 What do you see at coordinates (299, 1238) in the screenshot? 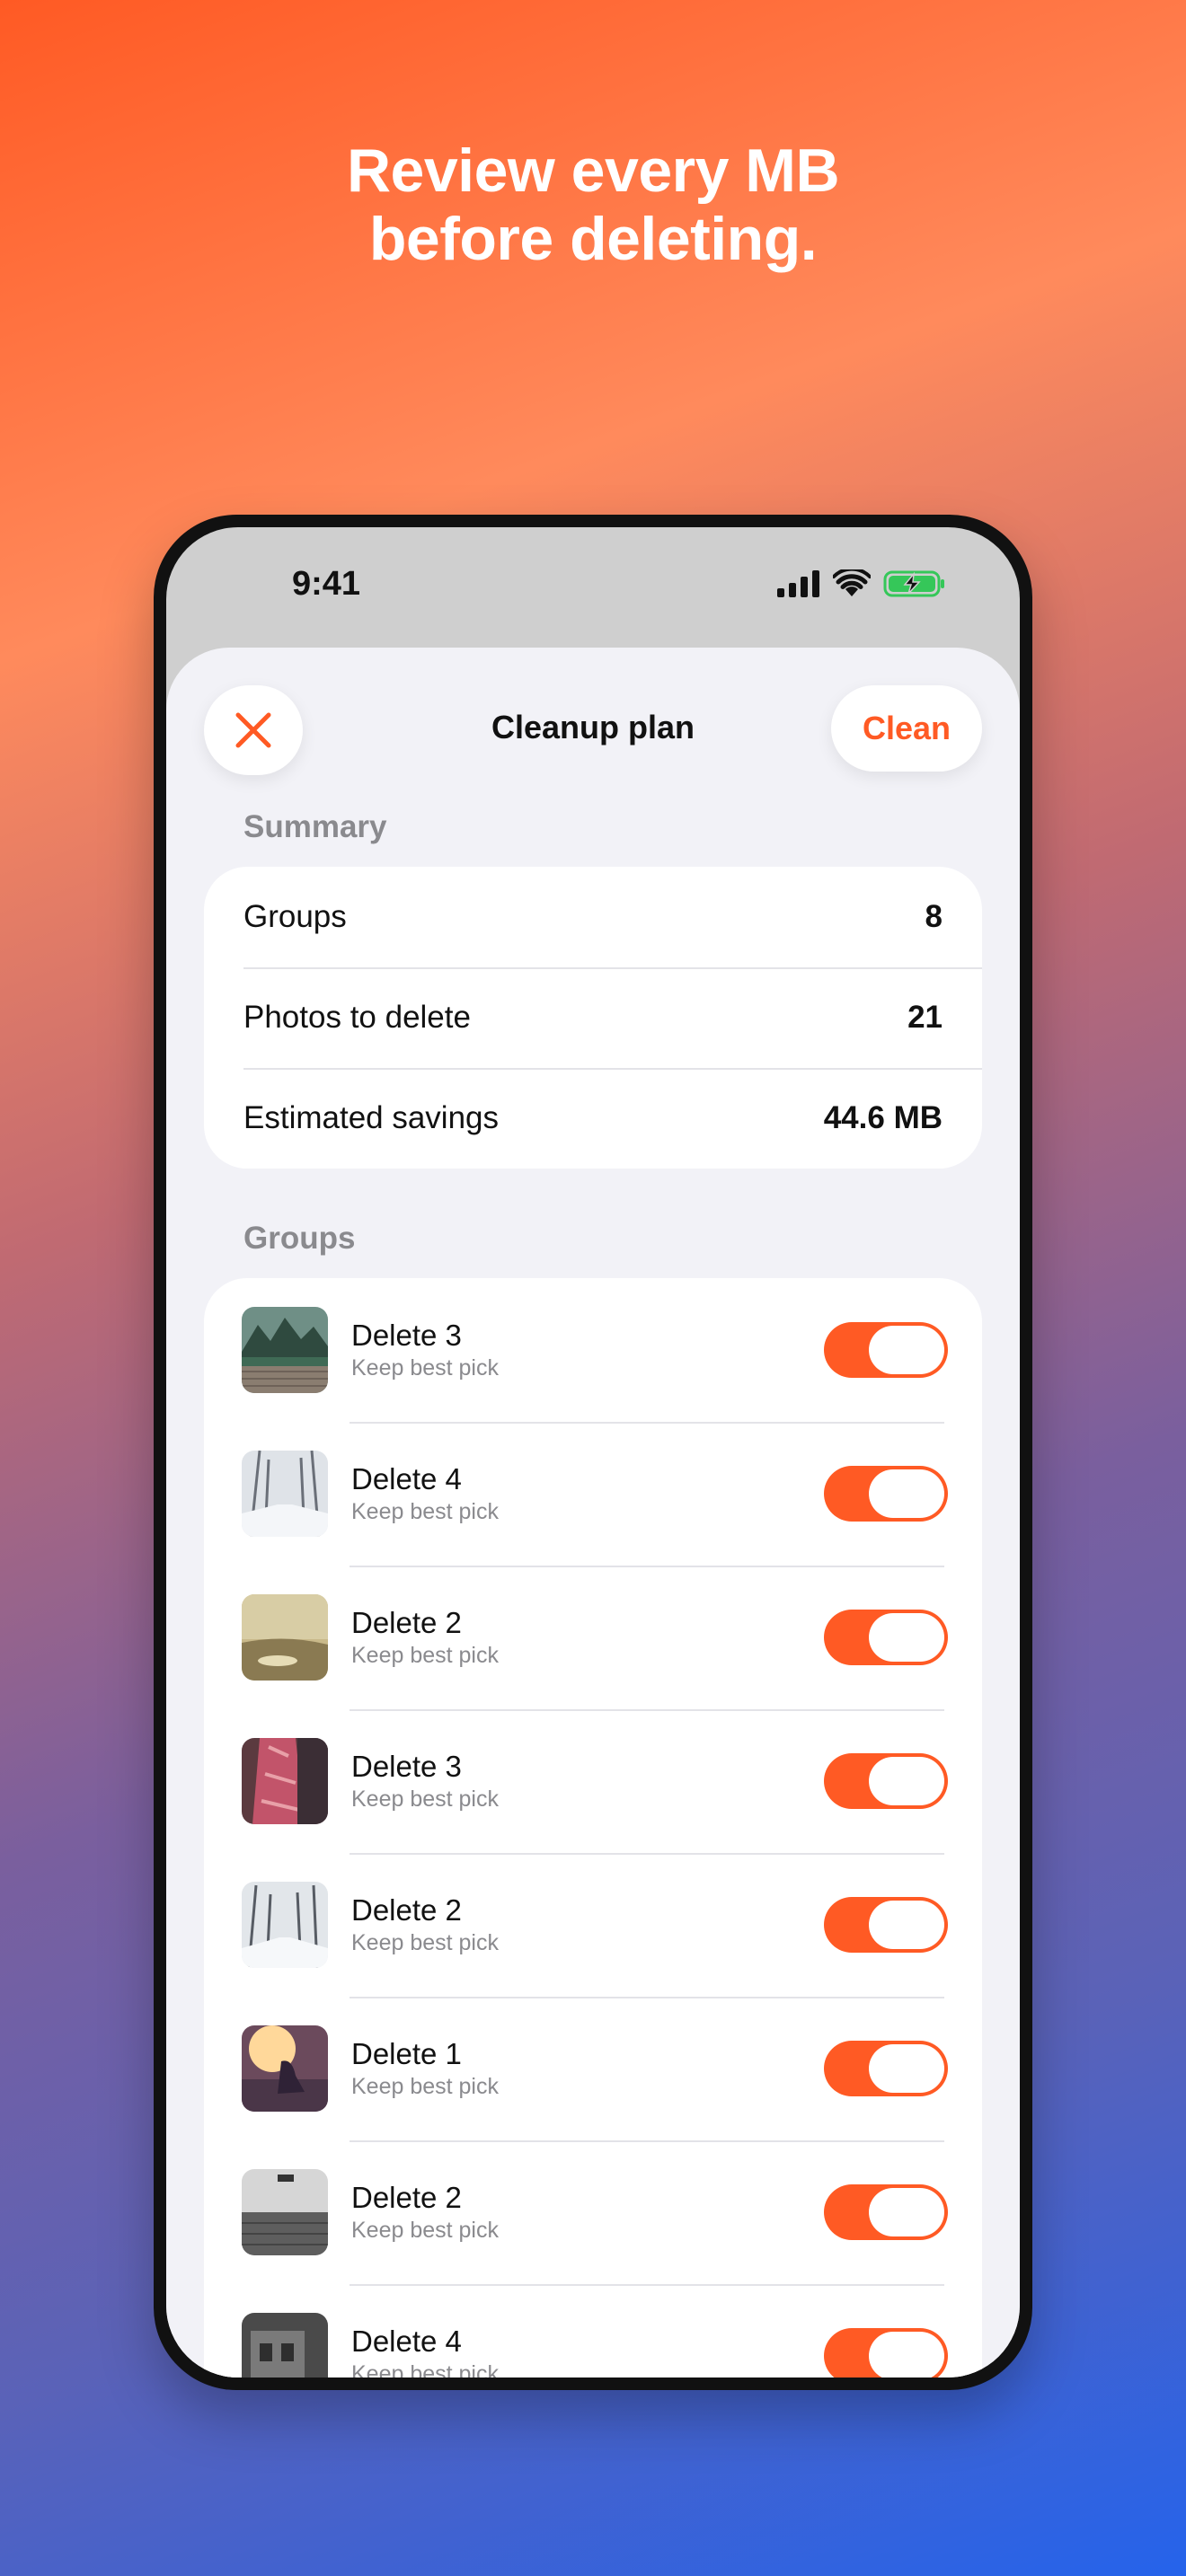
I see `groups-header: Groups` at bounding box center [299, 1238].